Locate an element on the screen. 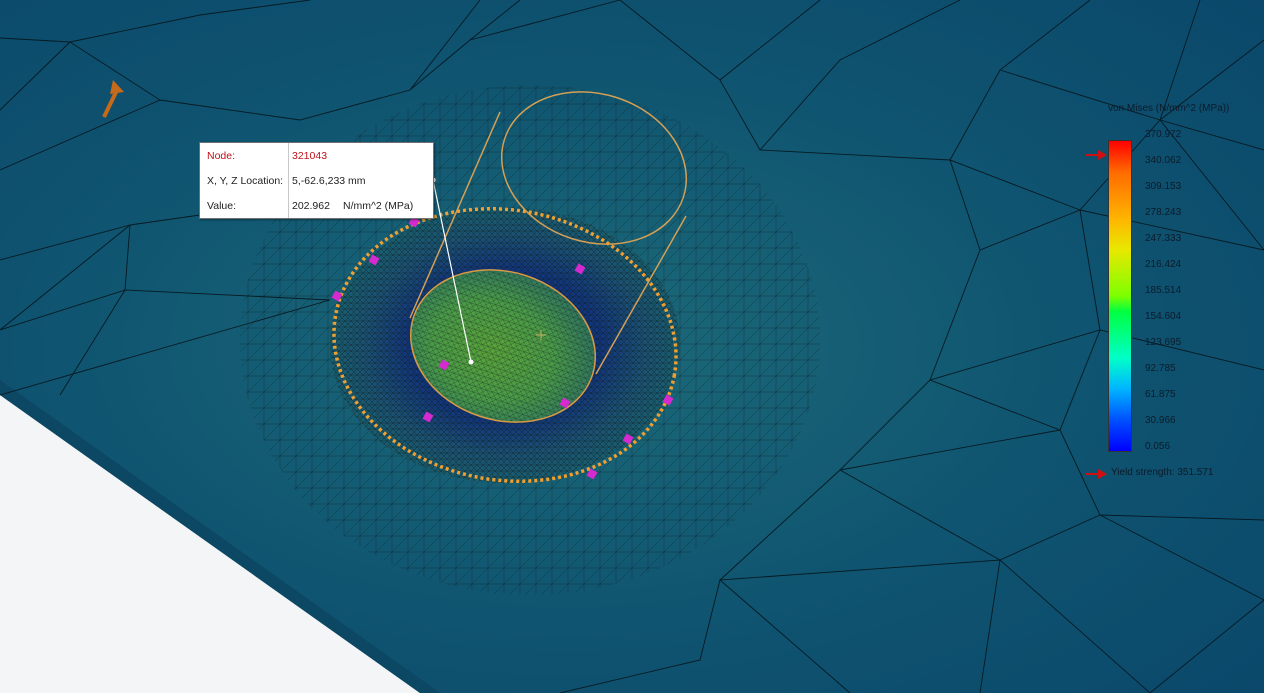 This screenshot has height=693, width=1264. legend-tick-label: 340.062 is located at coordinates (1163, 160).